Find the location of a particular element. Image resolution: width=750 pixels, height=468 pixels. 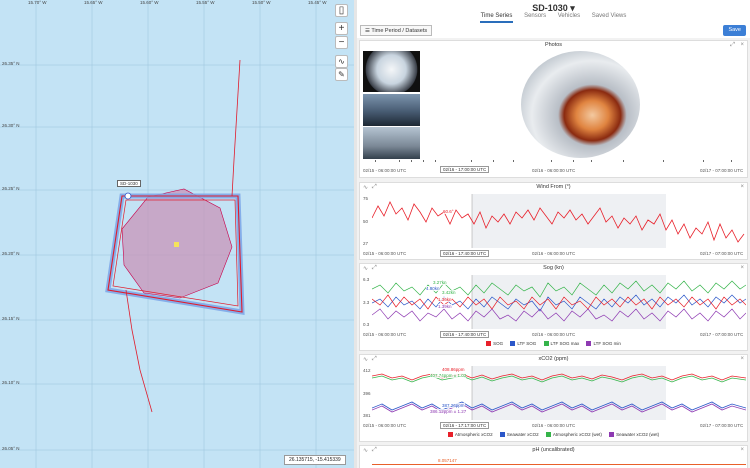

panel-title: pH (uncalibrated) is located at coordinates (553, 450).